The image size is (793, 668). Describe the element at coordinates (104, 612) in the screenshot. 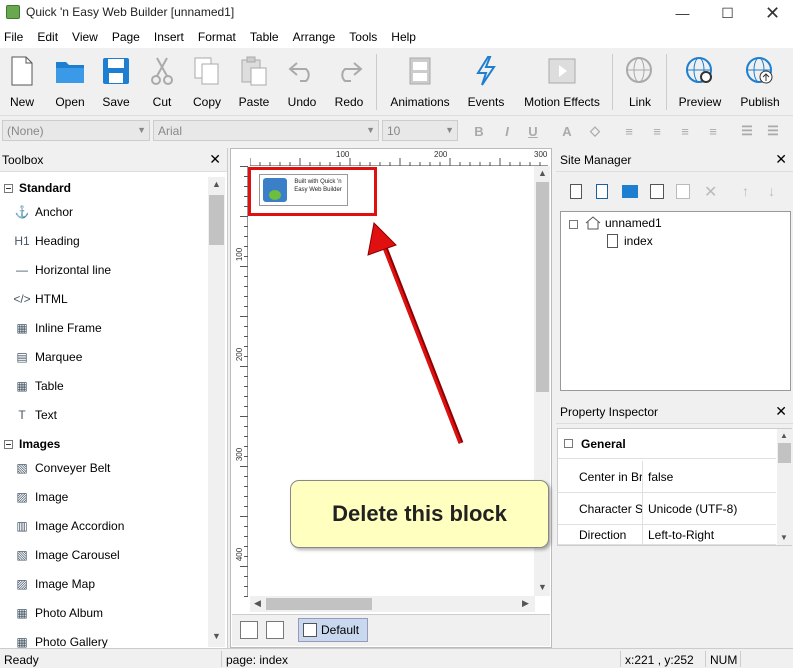

I see `toolbox-item: ▦ Photo Album` at that location.